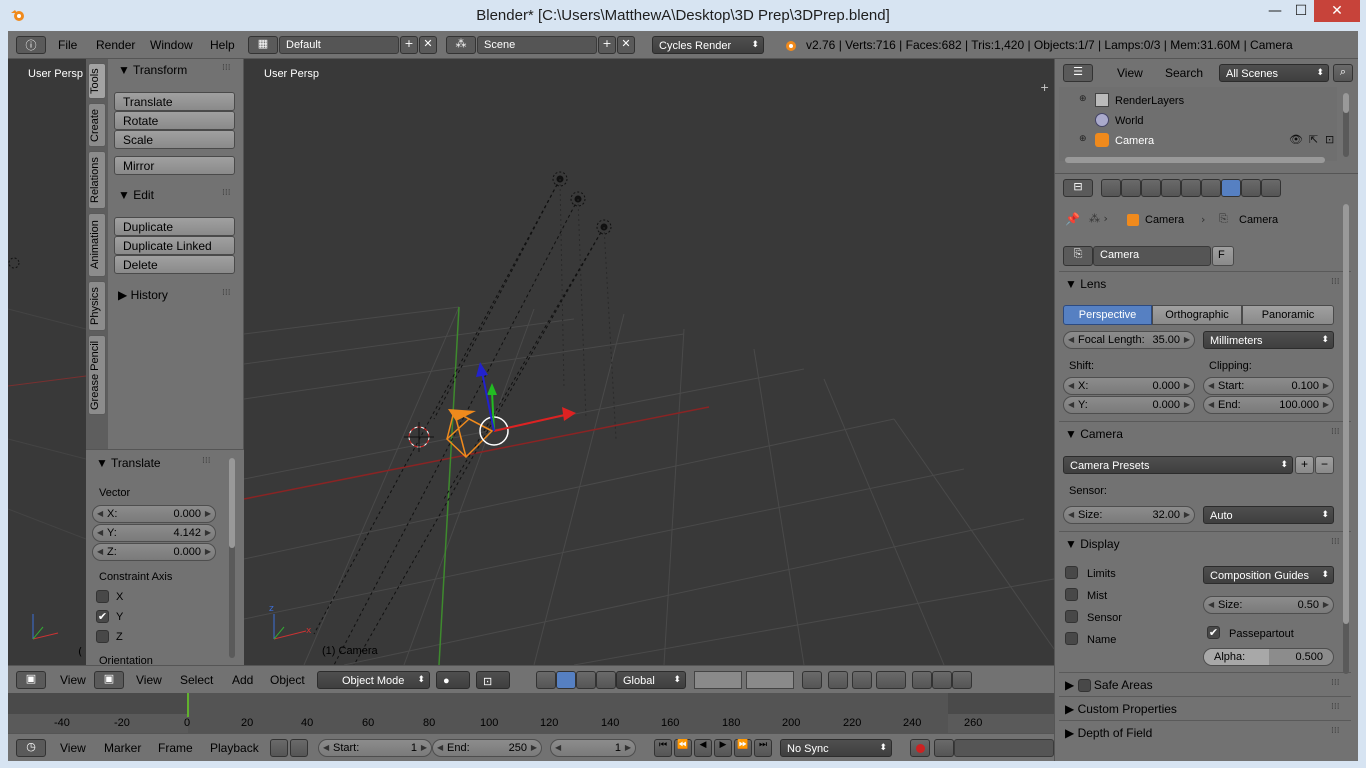 The height and width of the screenshot is (768, 1366). What do you see at coordinates (838, 680) in the screenshot?
I see `proportional-edit-icon` at bounding box center [838, 680].